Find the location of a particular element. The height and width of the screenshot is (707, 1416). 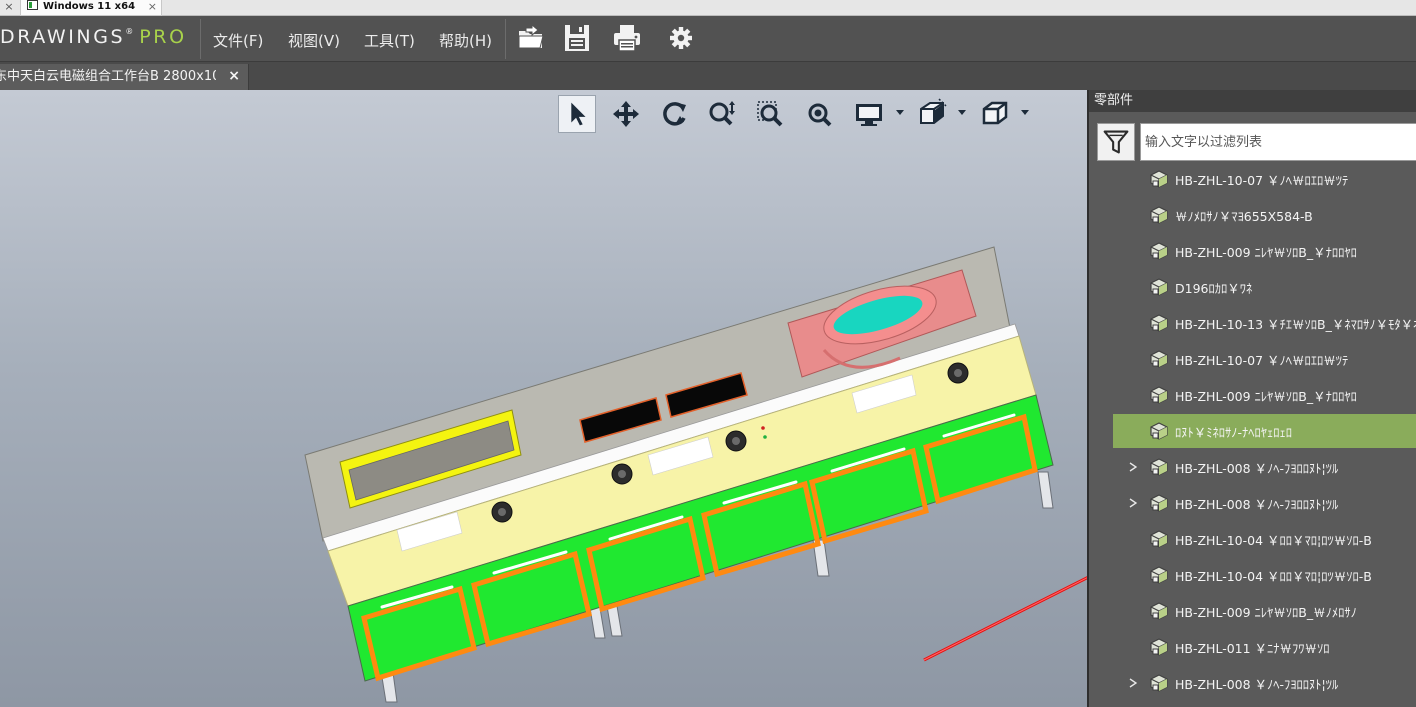

menu-help: 帮助(H) is located at coordinates (465, 40).